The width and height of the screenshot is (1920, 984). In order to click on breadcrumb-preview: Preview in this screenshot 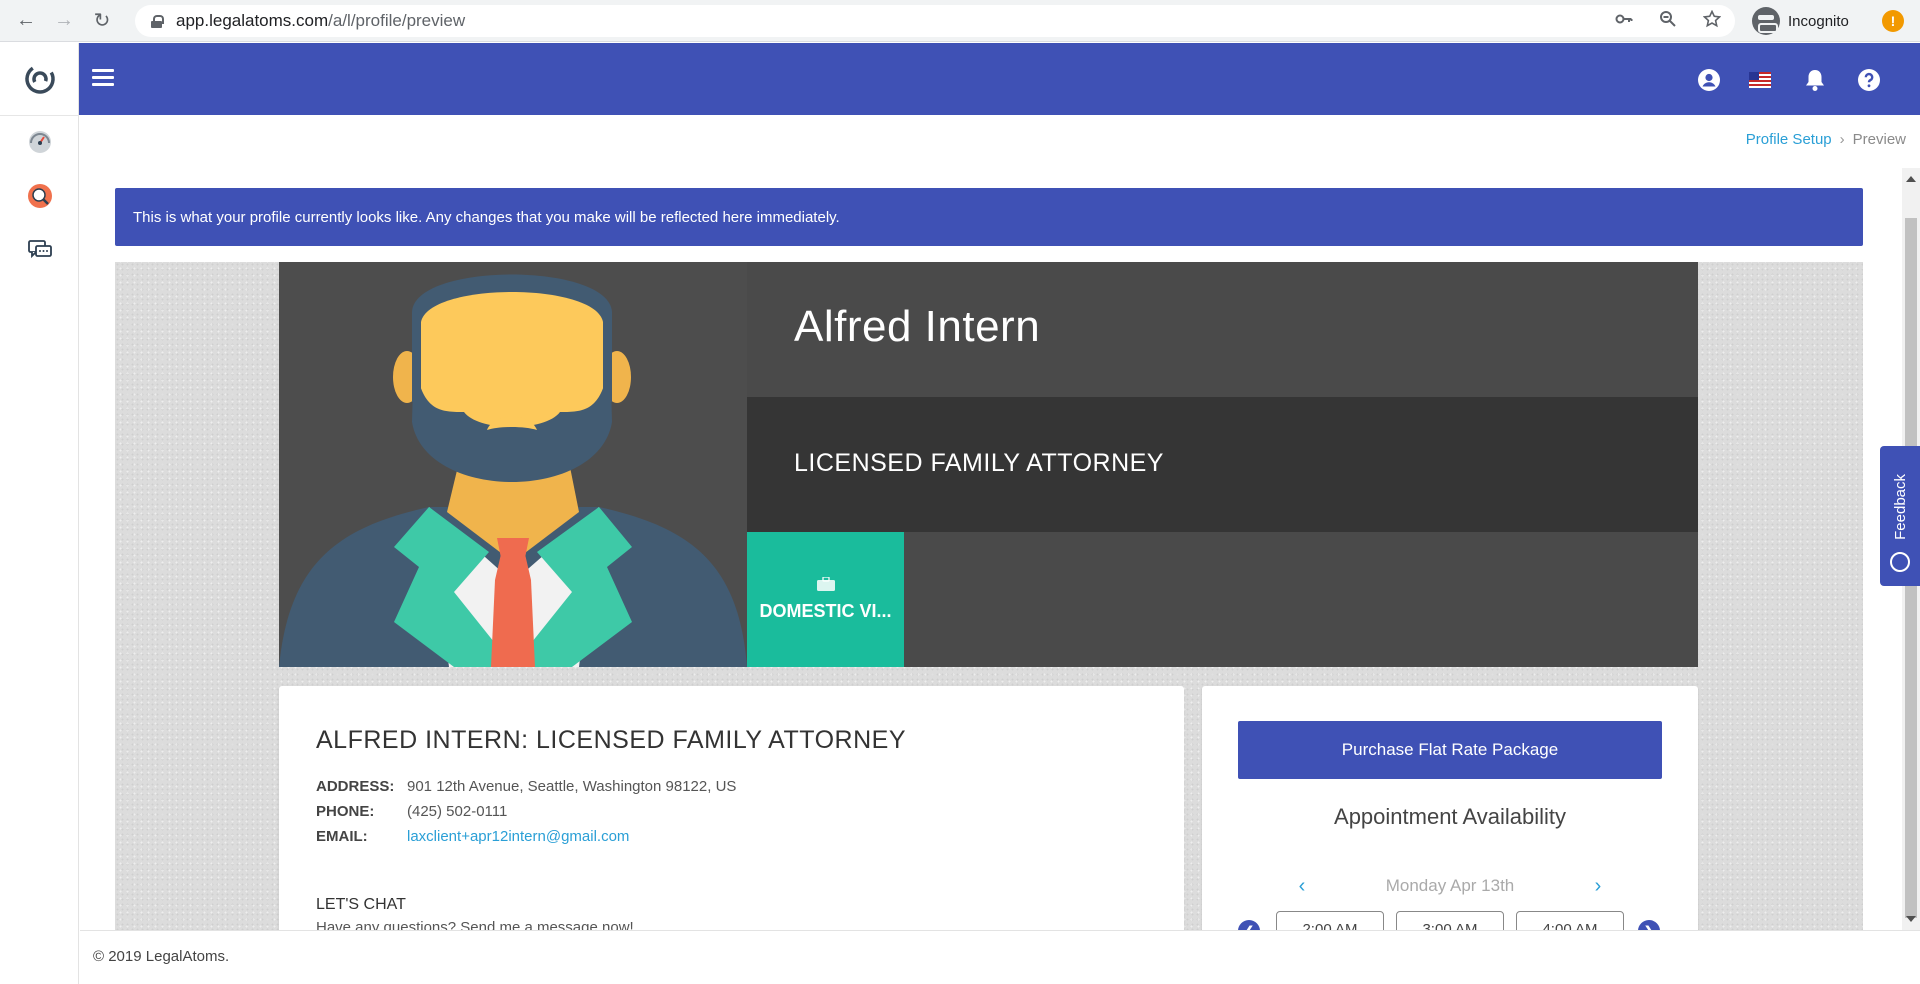, I will do `click(1879, 139)`.